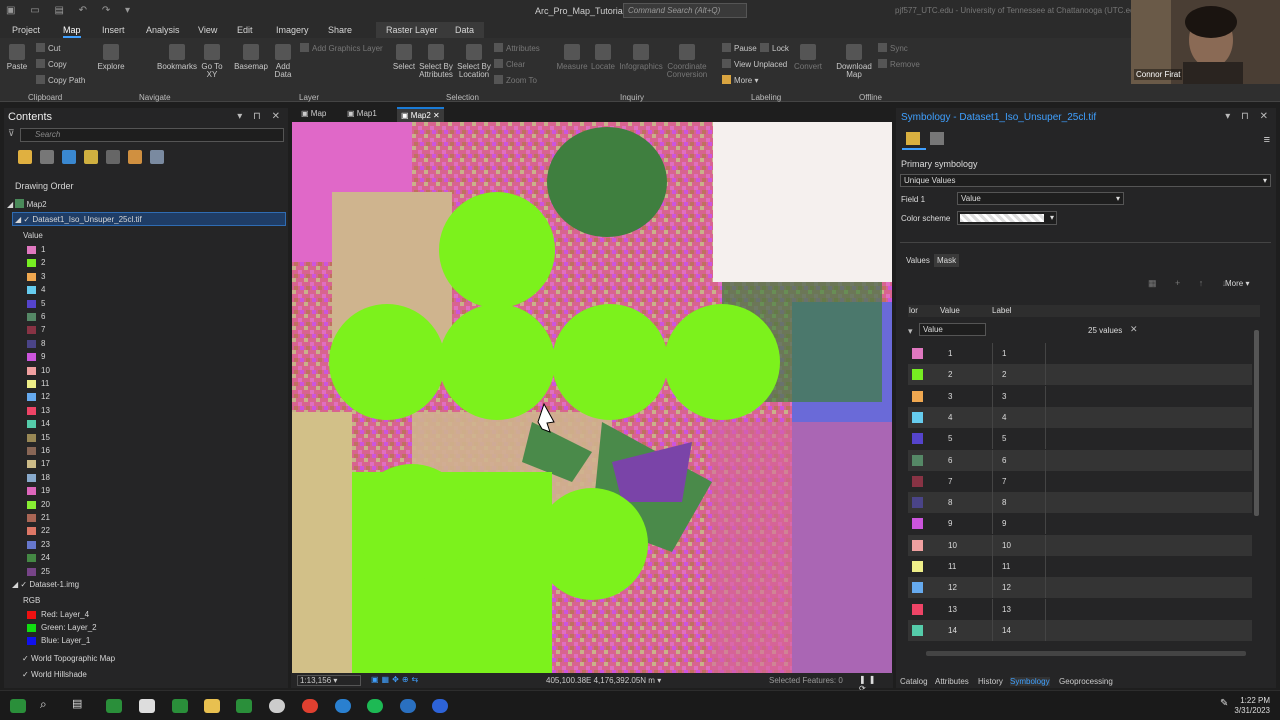 This screenshot has width=1280, height=720. I want to click on scale-select: 1:13,156 ▾, so click(329, 680).